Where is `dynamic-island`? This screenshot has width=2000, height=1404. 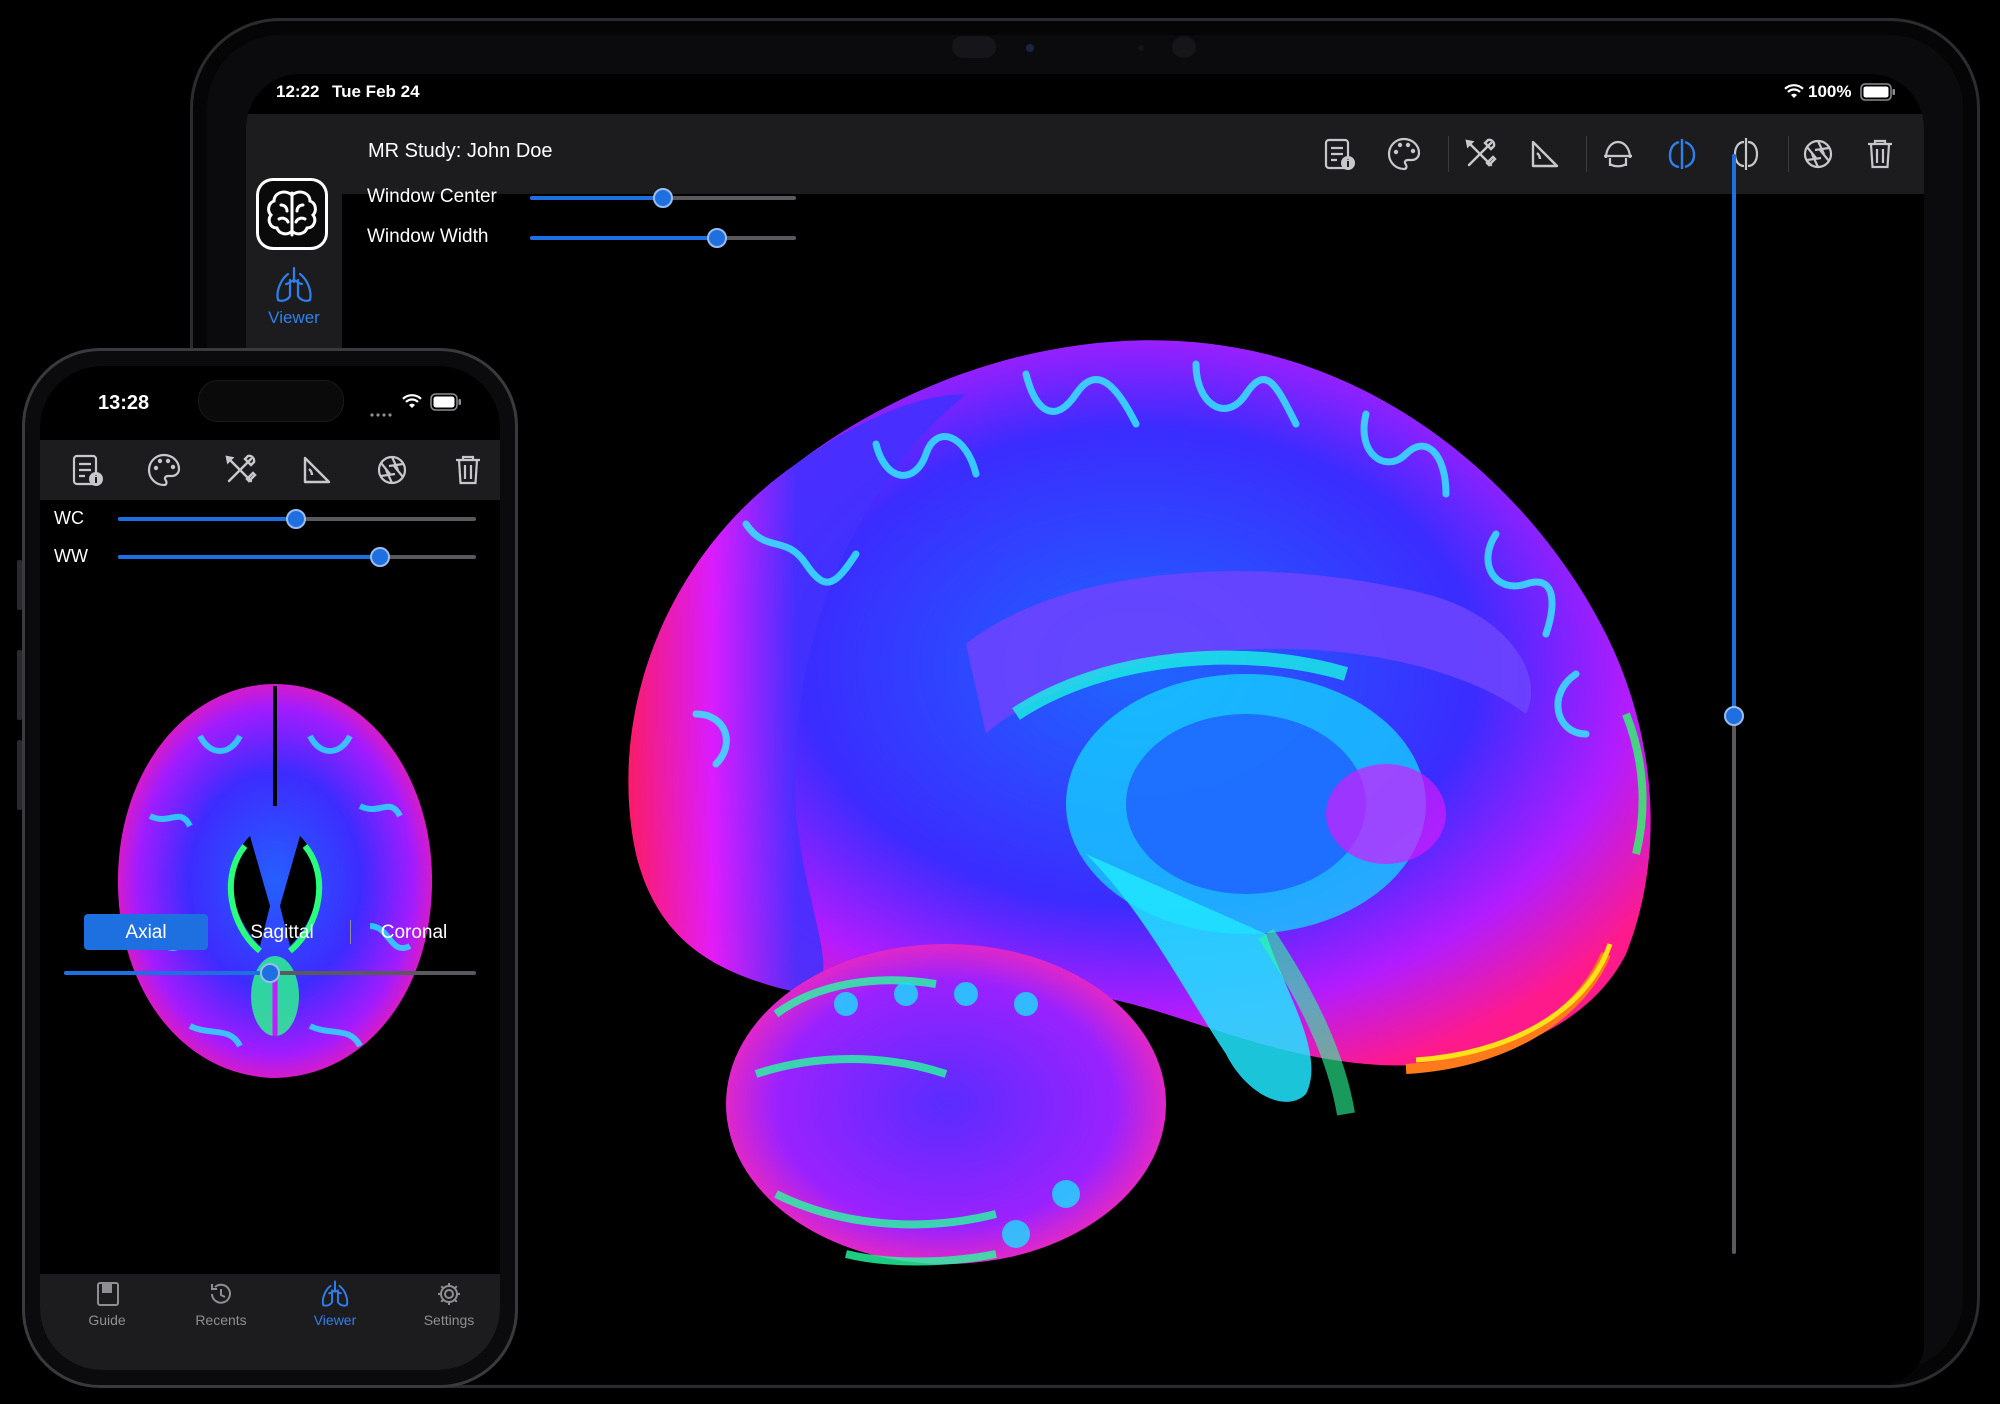
dynamic-island is located at coordinates (271, 401).